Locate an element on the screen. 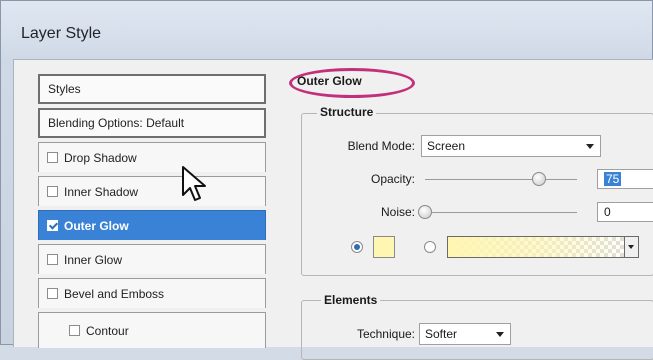 This screenshot has width=653, height=360. opacity-value: 75 is located at coordinates (613, 179).